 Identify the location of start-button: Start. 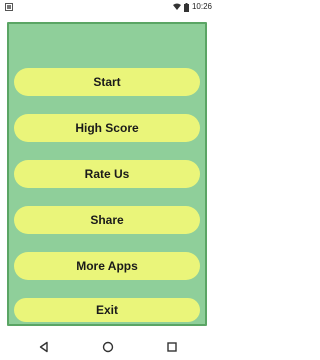
(107, 82).